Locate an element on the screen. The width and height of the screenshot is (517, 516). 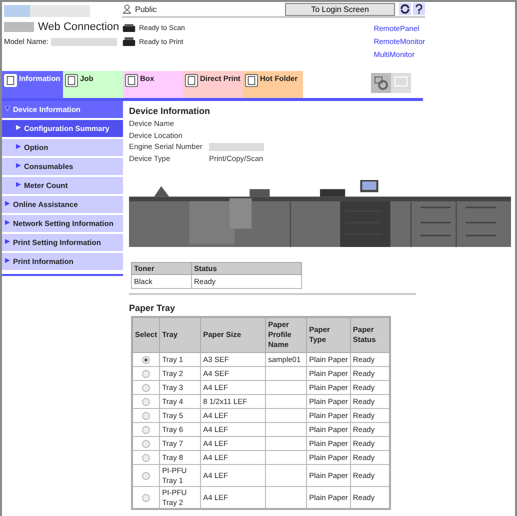
user-icon is located at coordinates (127, 9).